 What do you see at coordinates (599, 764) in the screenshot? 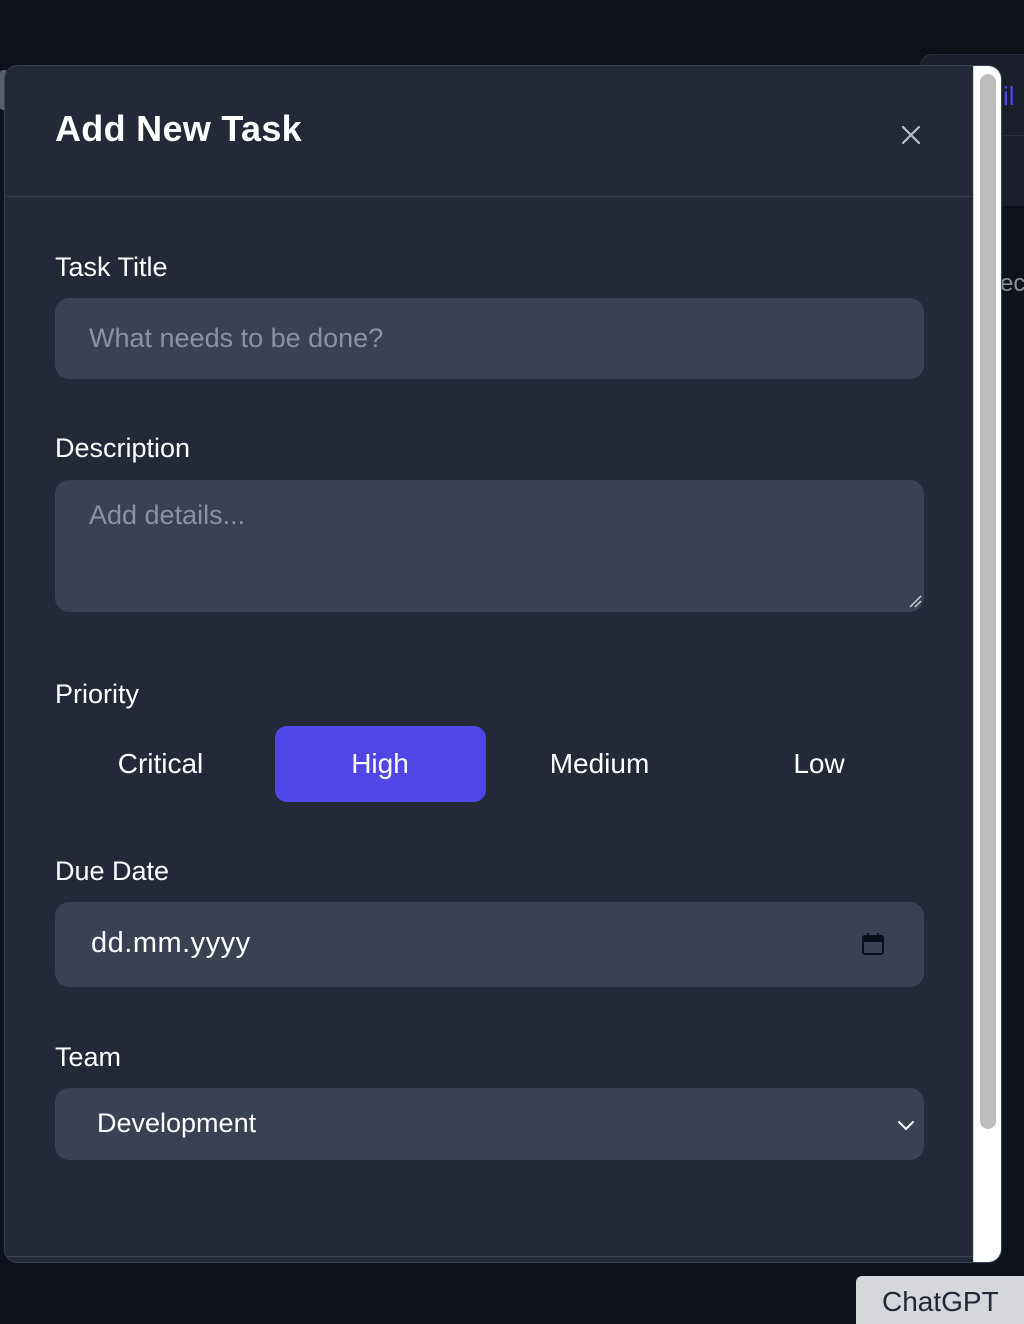
I see `priority-medium-button: Medium` at bounding box center [599, 764].